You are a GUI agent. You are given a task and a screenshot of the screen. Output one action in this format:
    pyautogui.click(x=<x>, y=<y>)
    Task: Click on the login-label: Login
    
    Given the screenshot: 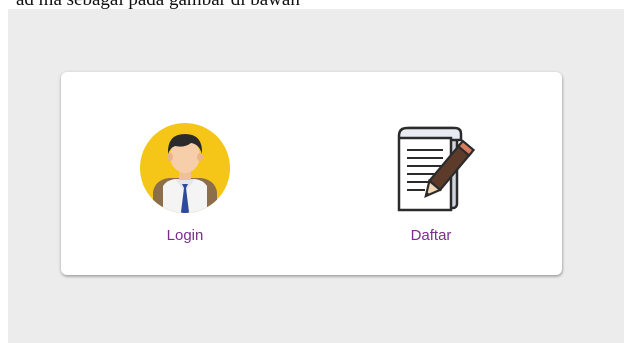 What is the action you would take?
    pyautogui.click(x=185, y=235)
    